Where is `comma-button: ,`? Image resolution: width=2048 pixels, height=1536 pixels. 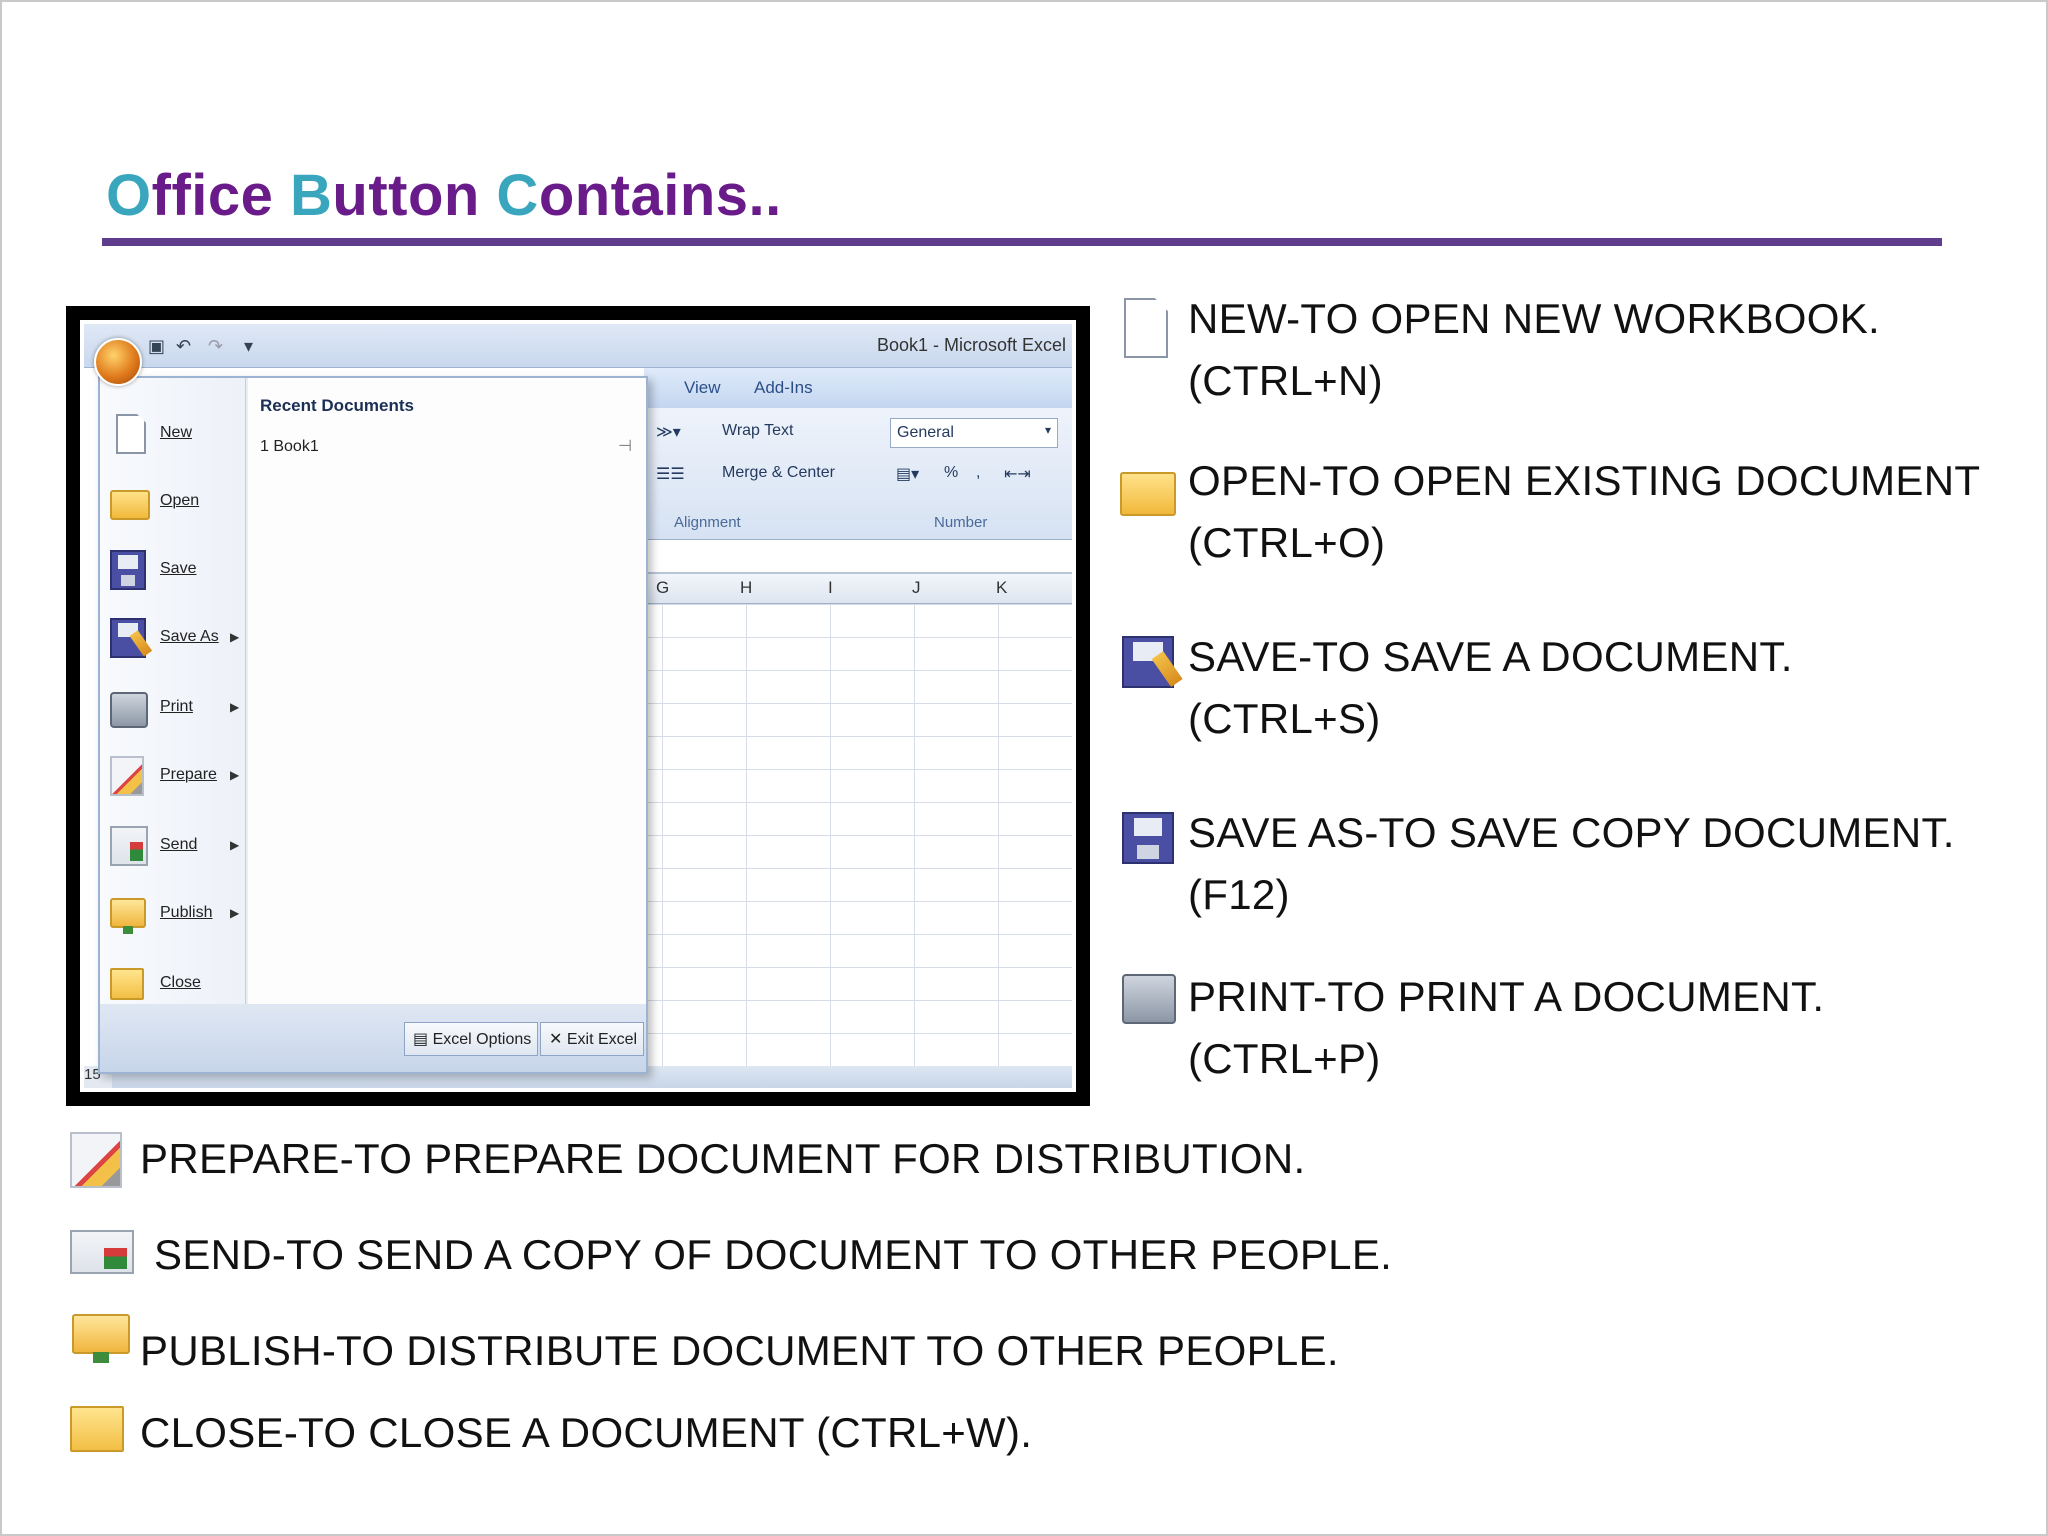
comma-button: , is located at coordinates (978, 473).